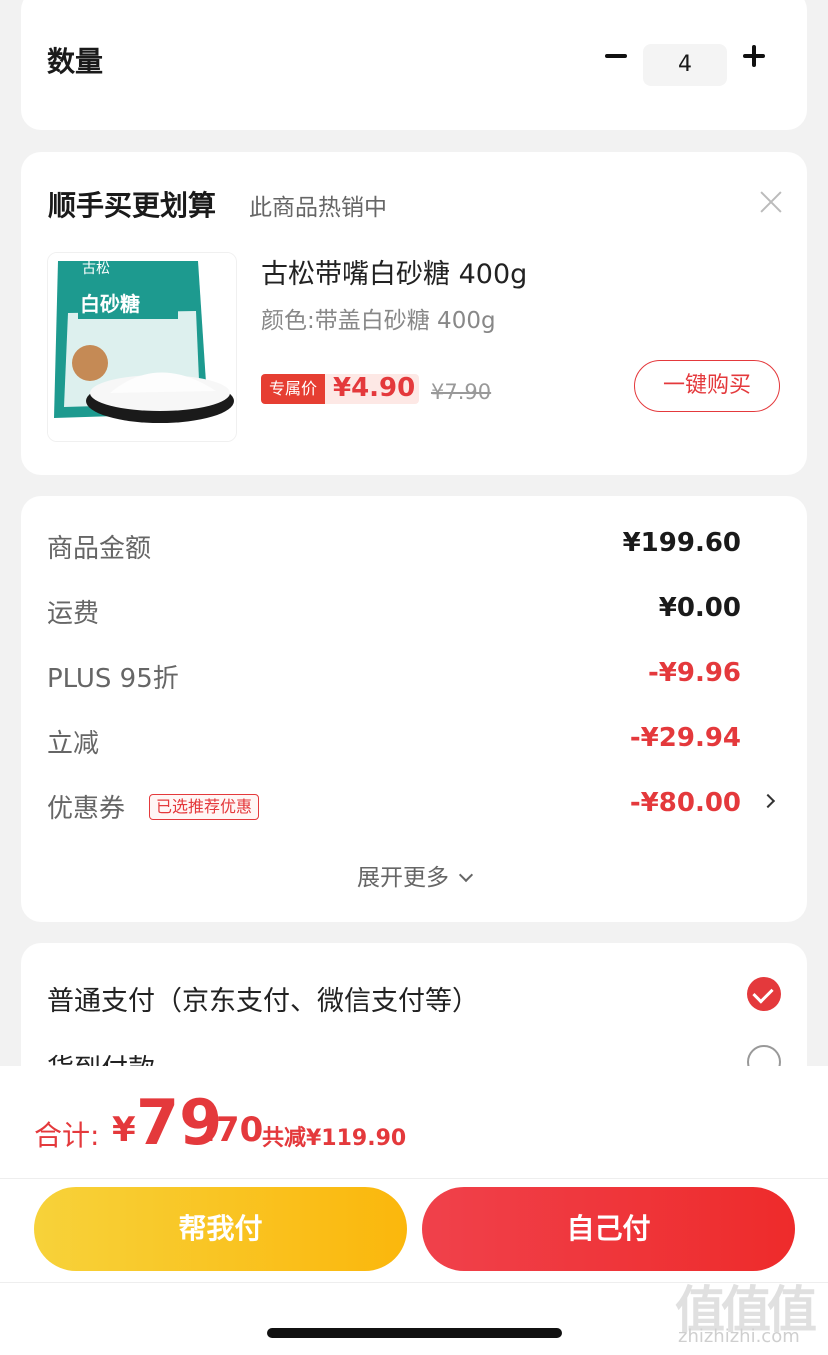 The image size is (828, 1355). What do you see at coordinates (739, 1336) in the screenshot?
I see `watermark-url: zhizhizhi.com` at bounding box center [739, 1336].